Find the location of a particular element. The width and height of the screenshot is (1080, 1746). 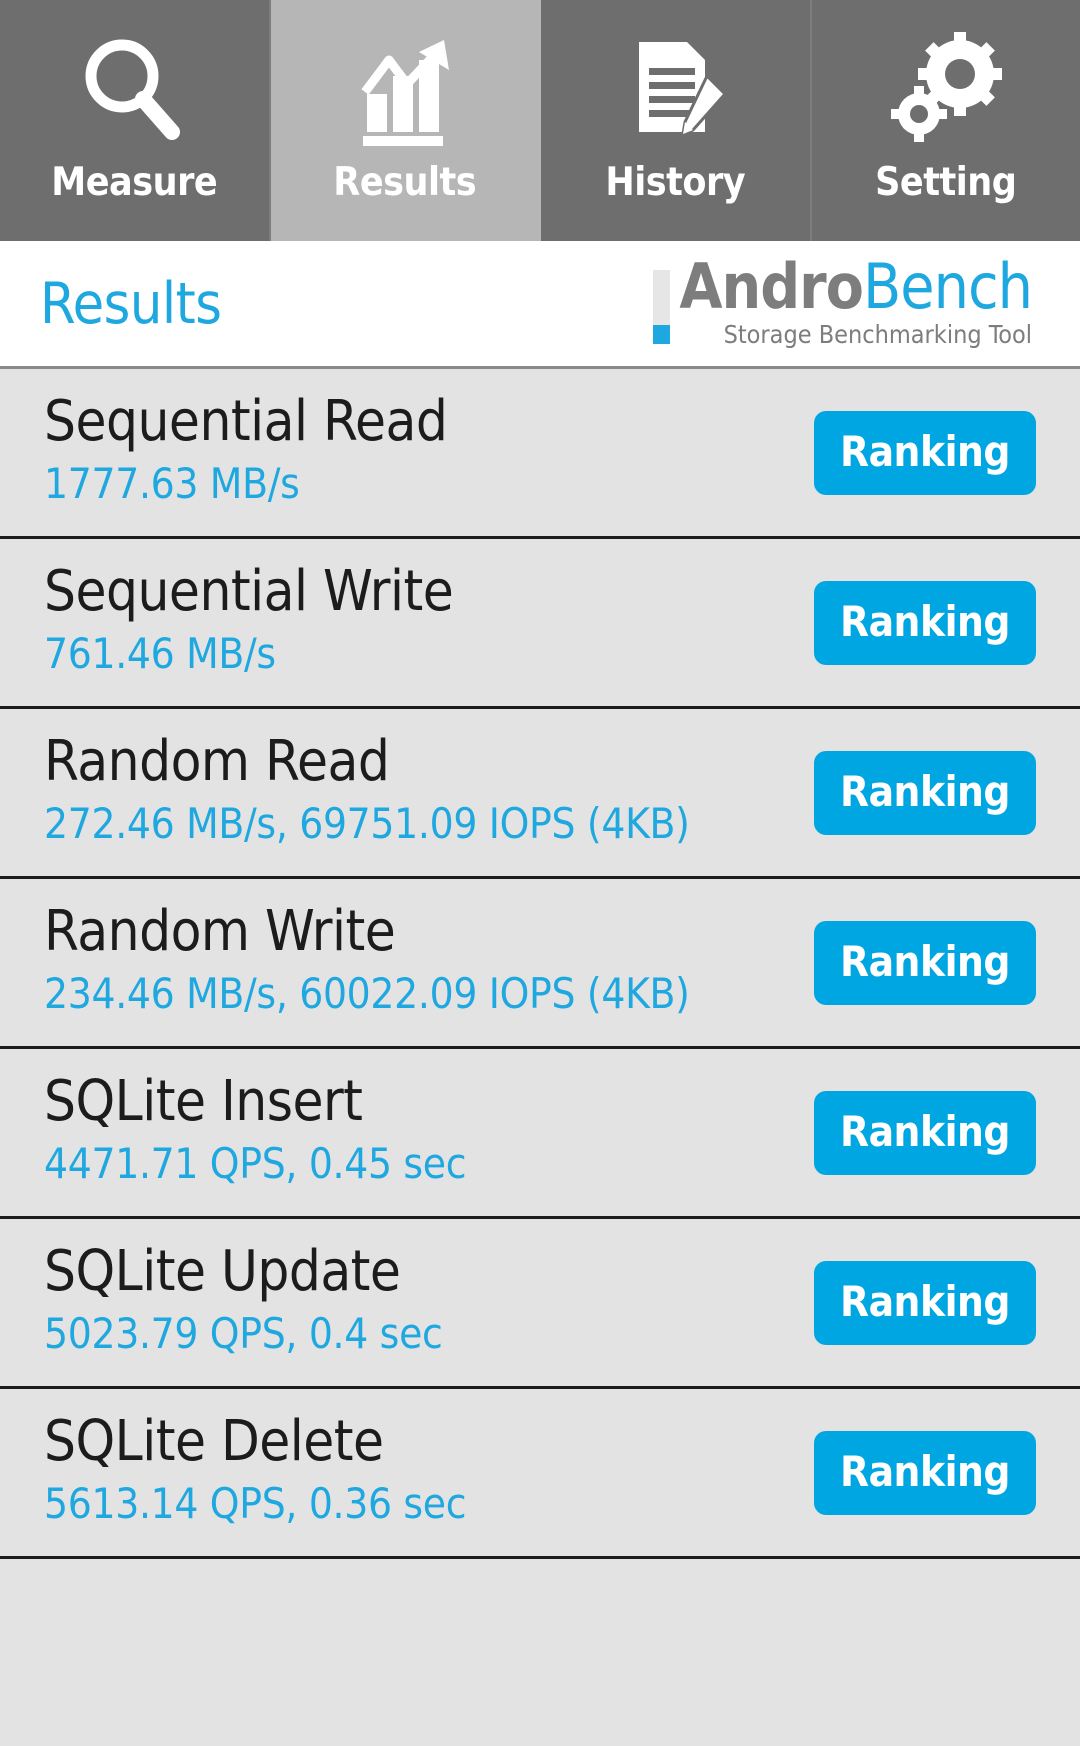

tab-history: History is located at coordinates (676, 120).